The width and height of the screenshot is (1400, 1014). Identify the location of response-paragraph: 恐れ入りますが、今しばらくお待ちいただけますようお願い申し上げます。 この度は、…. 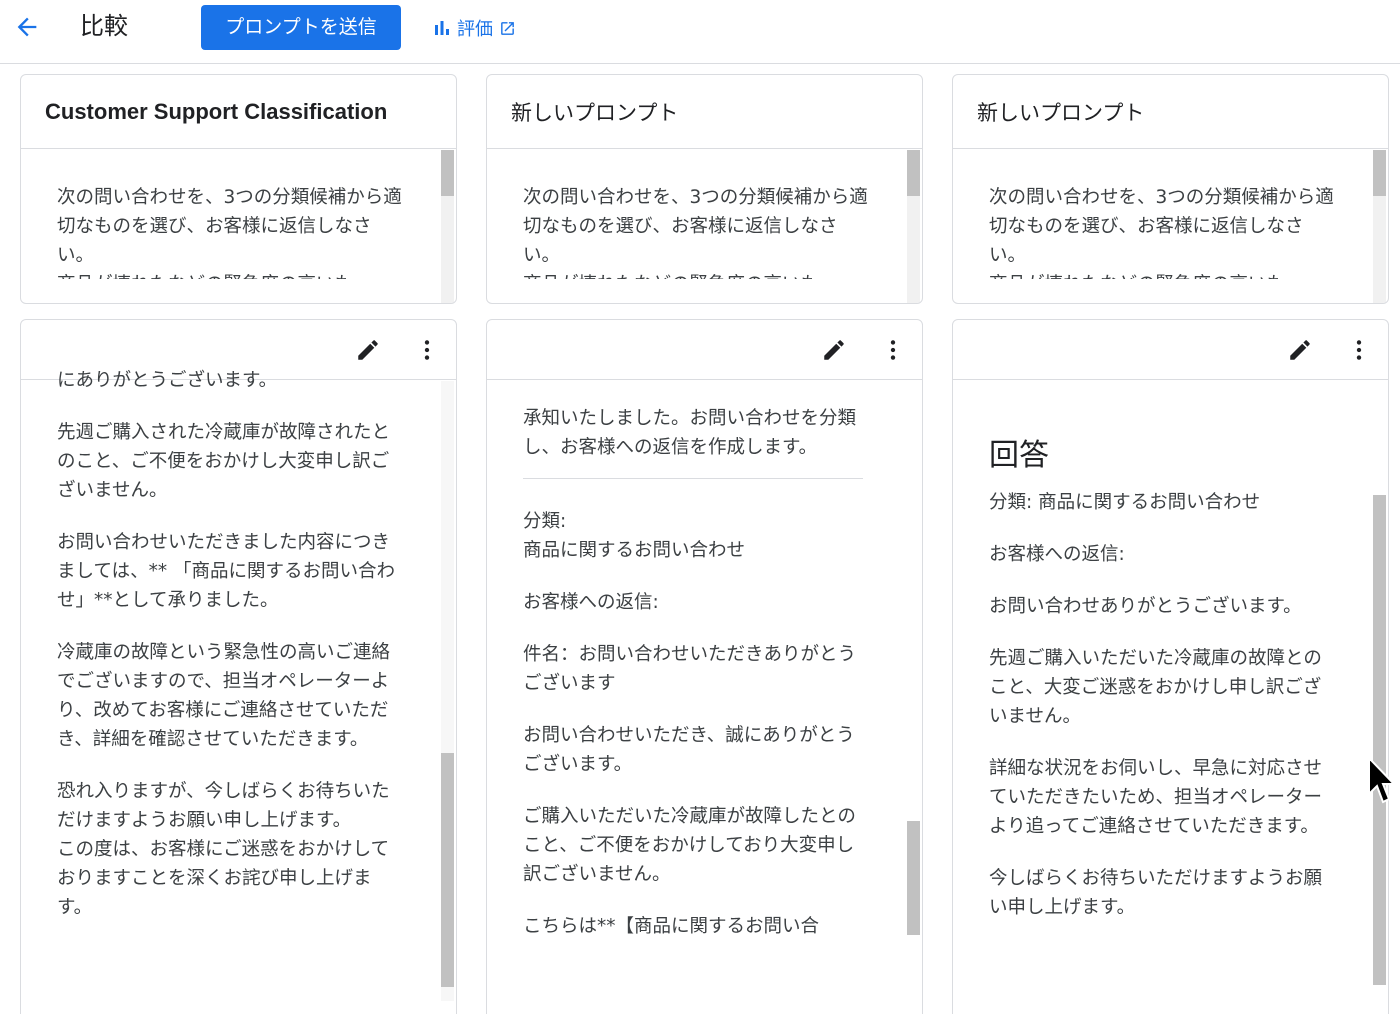
(223, 849).